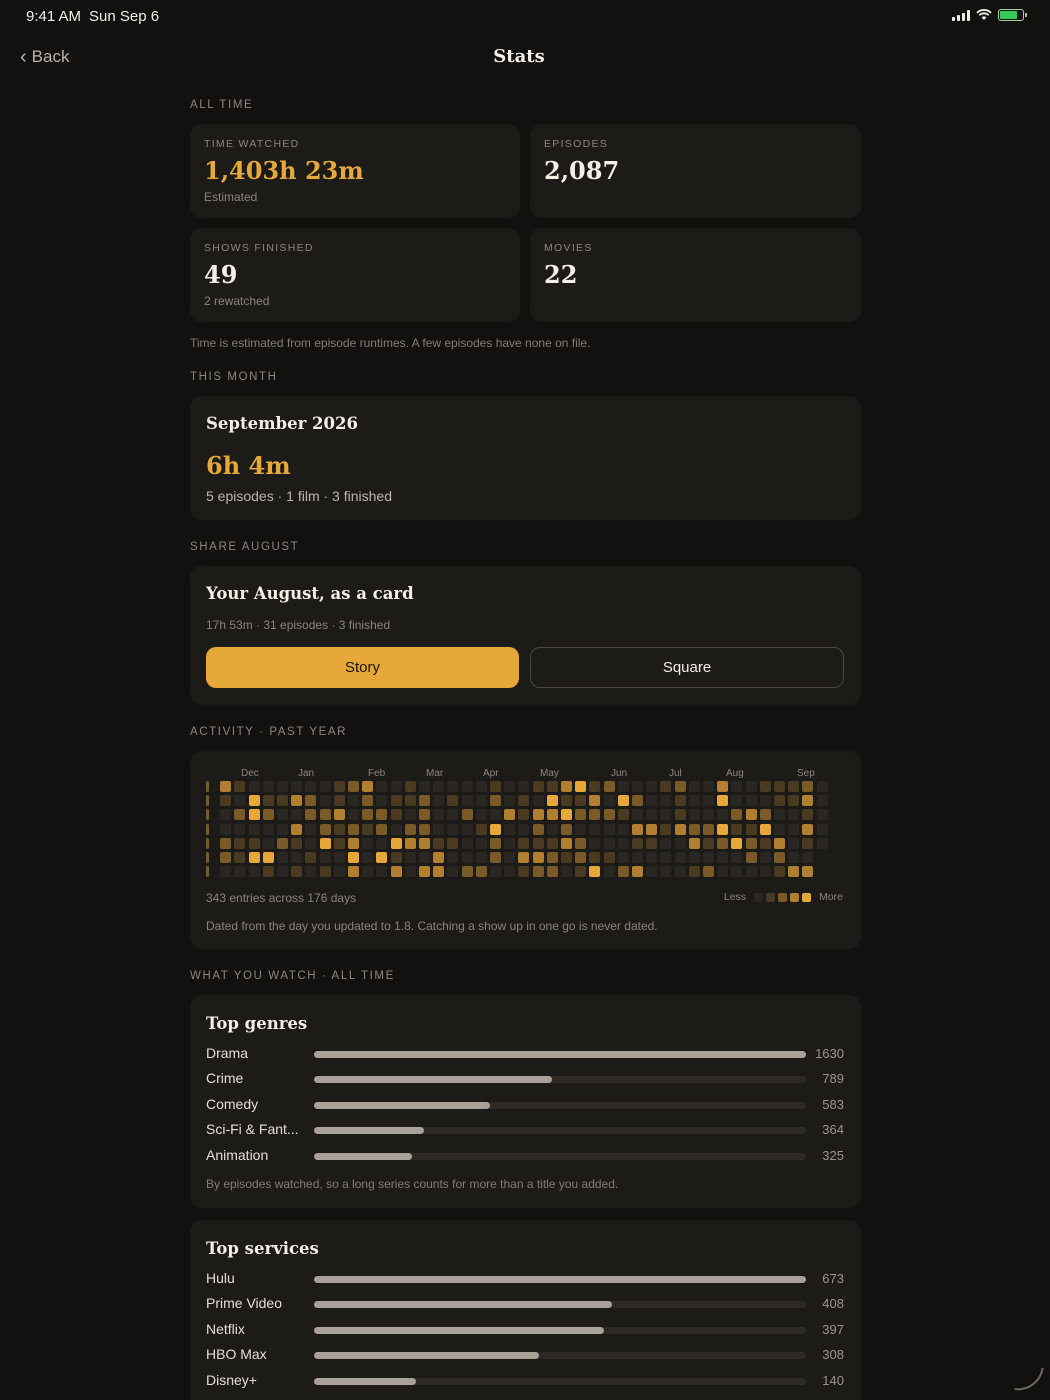 The height and width of the screenshot is (1400, 1050). I want to click on bar-count: 308, so click(833, 1355).